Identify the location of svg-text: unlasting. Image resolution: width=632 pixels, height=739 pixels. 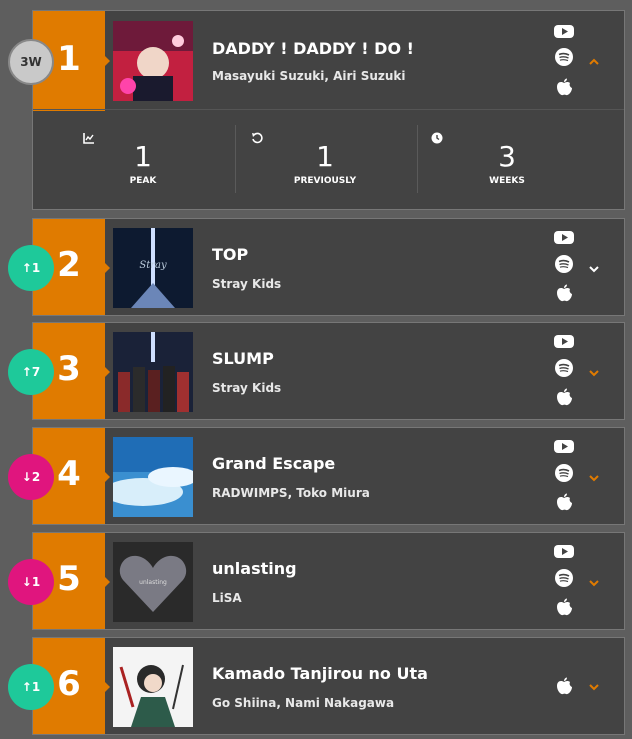
(153, 582).